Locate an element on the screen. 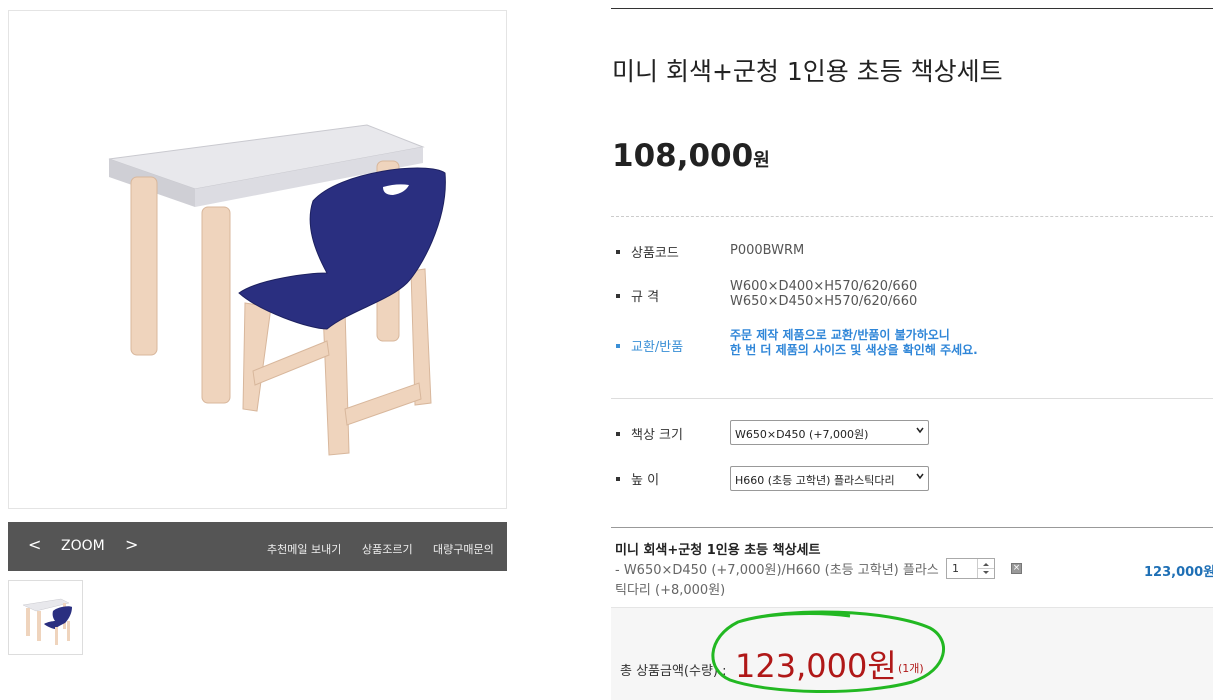 The width and height of the screenshot is (1213, 700). recommend-email-link: 추천메일 보내기 is located at coordinates (304, 549).